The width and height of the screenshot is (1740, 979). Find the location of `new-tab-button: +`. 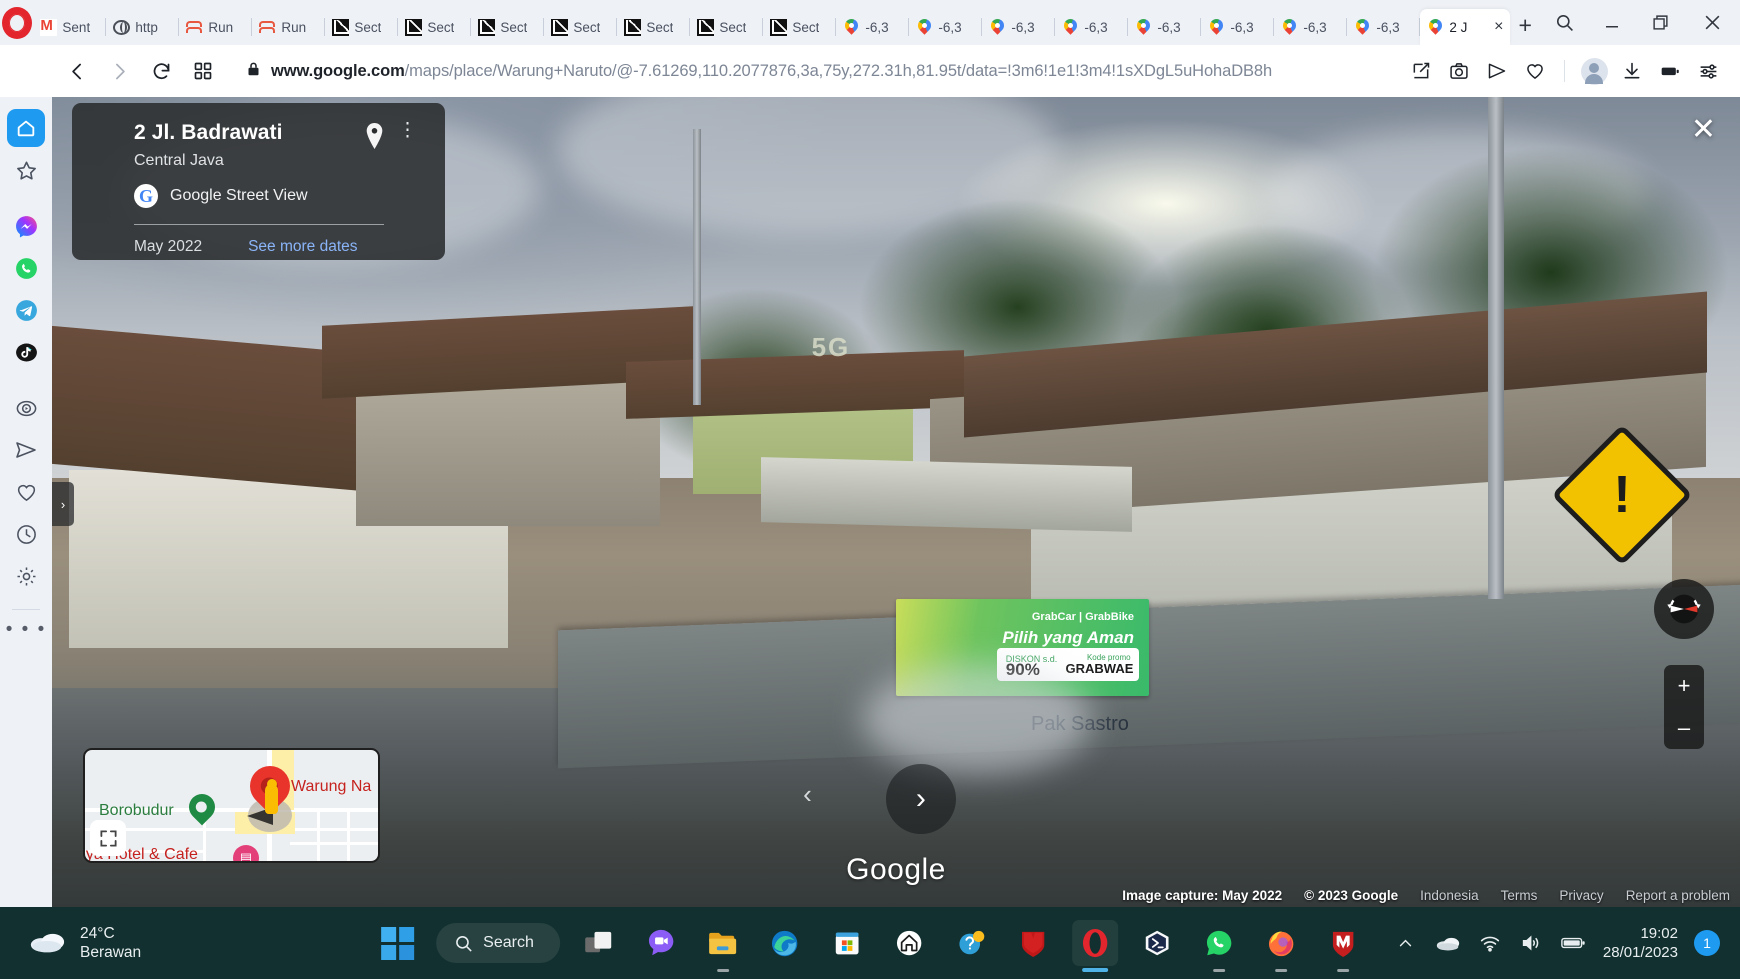

new-tab-button: + is located at coordinates (1525, 25).